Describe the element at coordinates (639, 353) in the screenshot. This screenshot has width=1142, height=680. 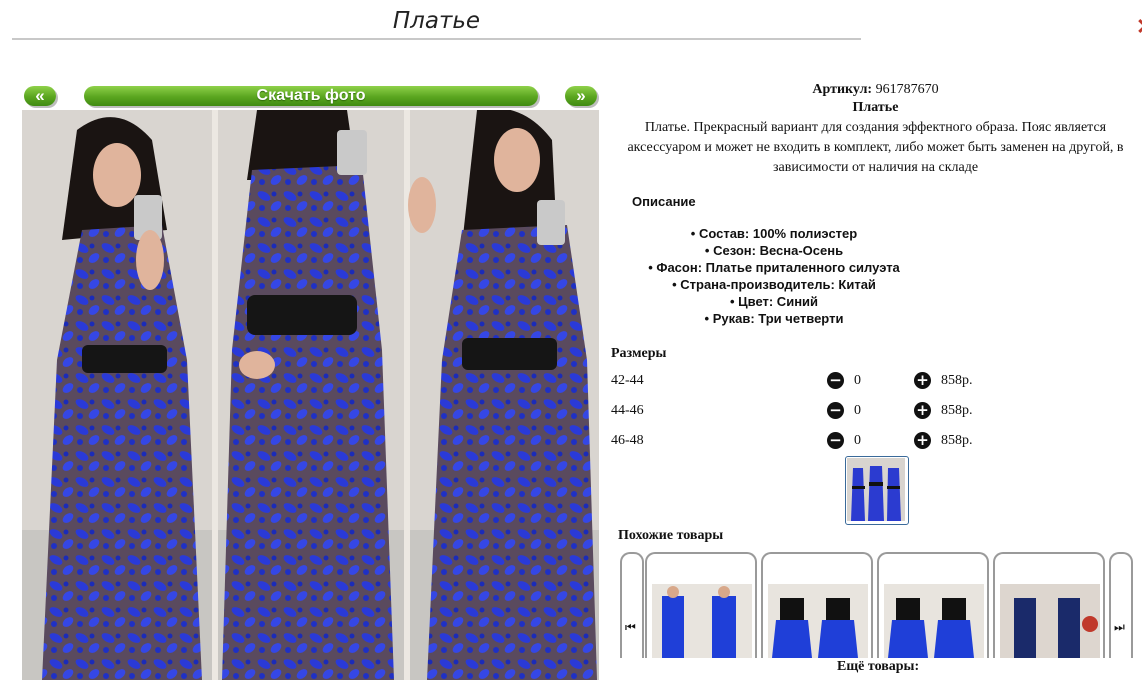
I see `sizes-heading: Размеры` at that location.